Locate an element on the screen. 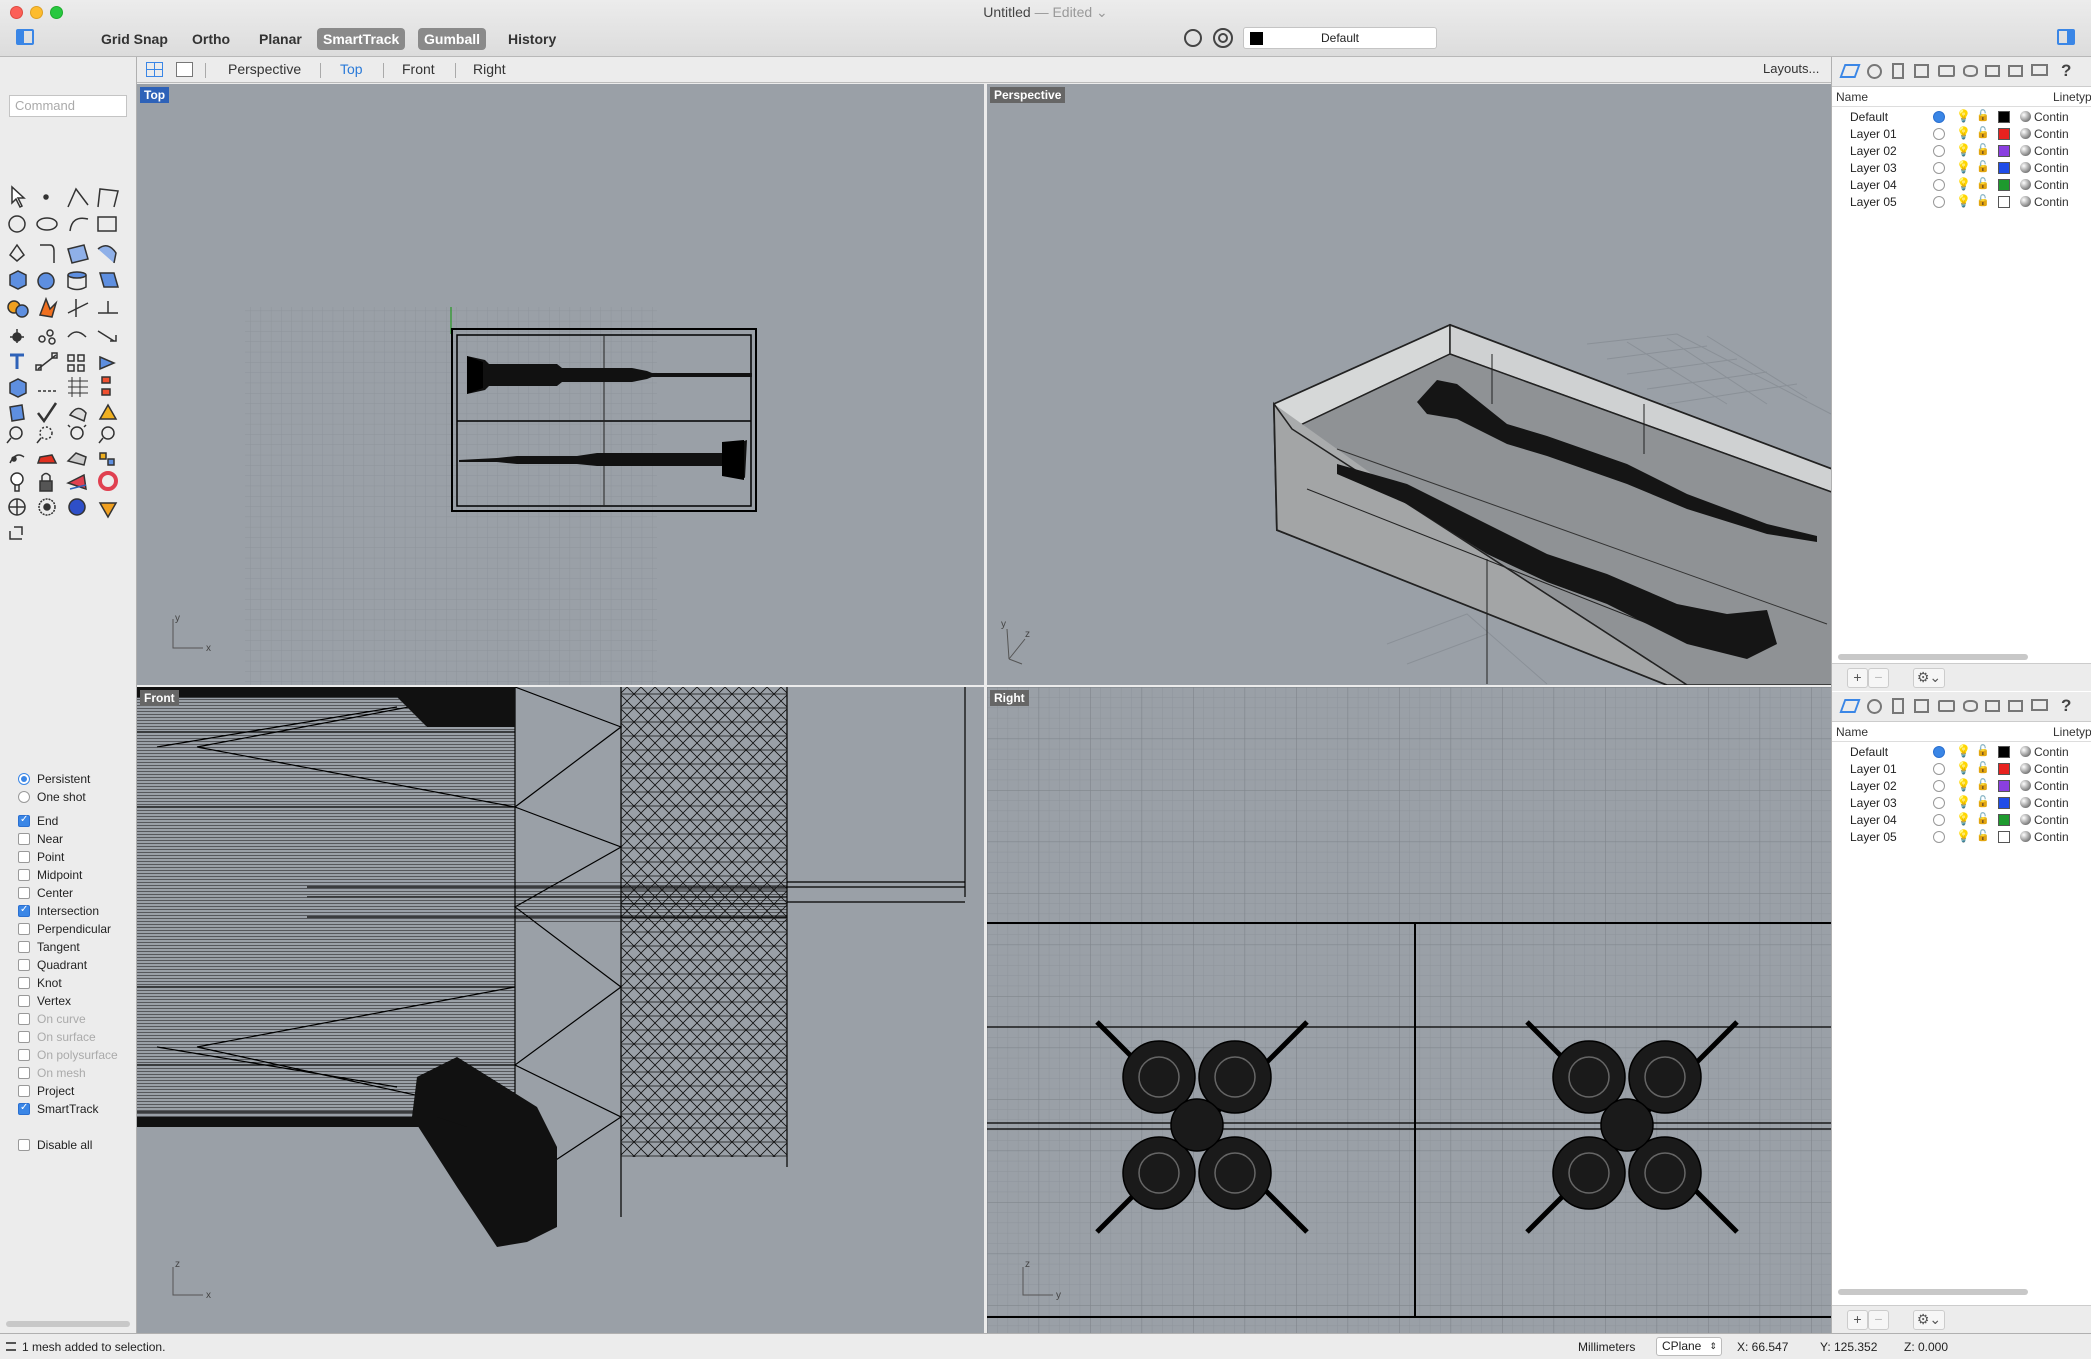 The image size is (2091, 1359). layer-row: Layer 05 💡 🔓 Contin is located at coordinates (1961, 201).